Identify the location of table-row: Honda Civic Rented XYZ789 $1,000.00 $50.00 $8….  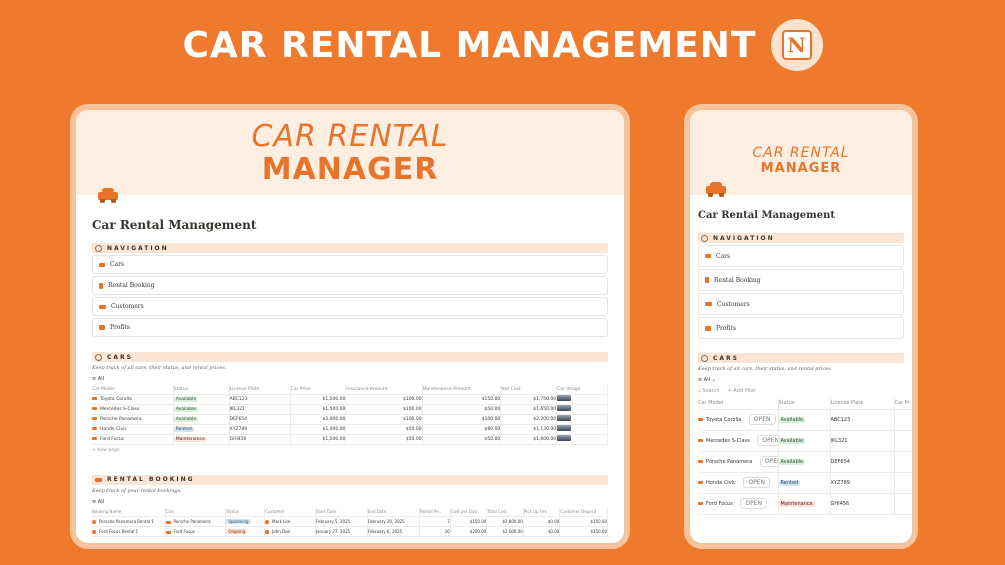
(350, 429).